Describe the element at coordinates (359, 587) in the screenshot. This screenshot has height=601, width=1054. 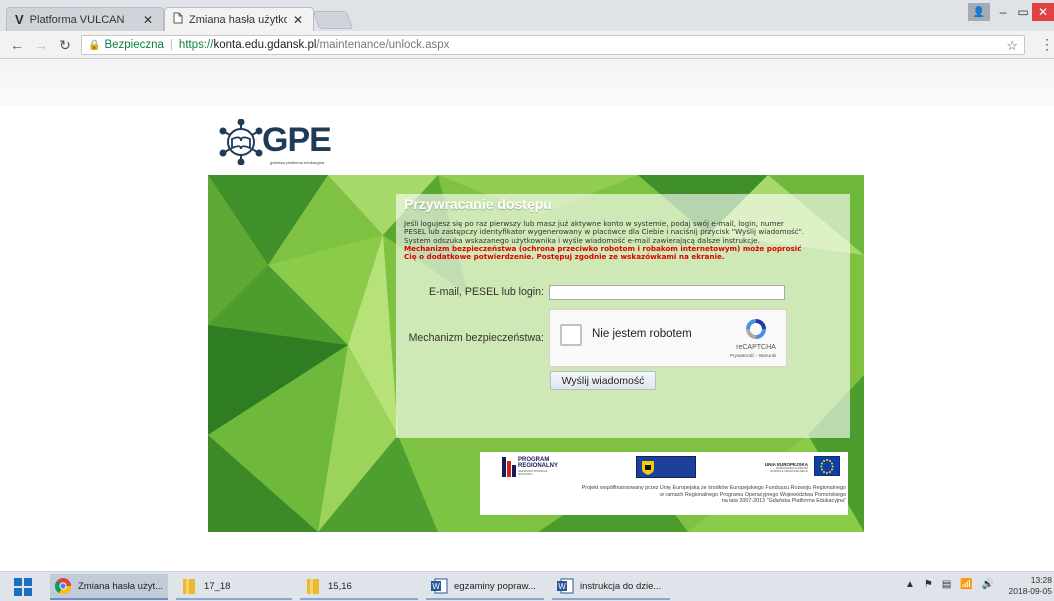
I see `taskbar-item-folder-15-16: 15,16` at that location.